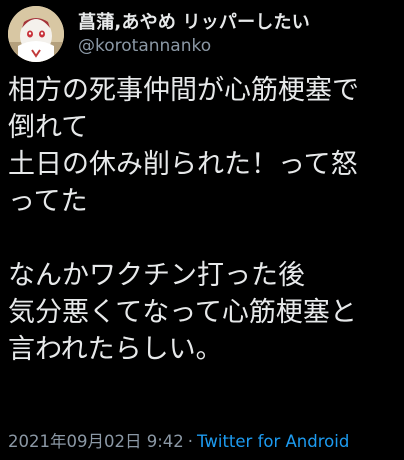 This screenshot has height=460, width=404. I want to click on tweet-timestamp: 2021年09月02日 9:42, so click(96, 441).